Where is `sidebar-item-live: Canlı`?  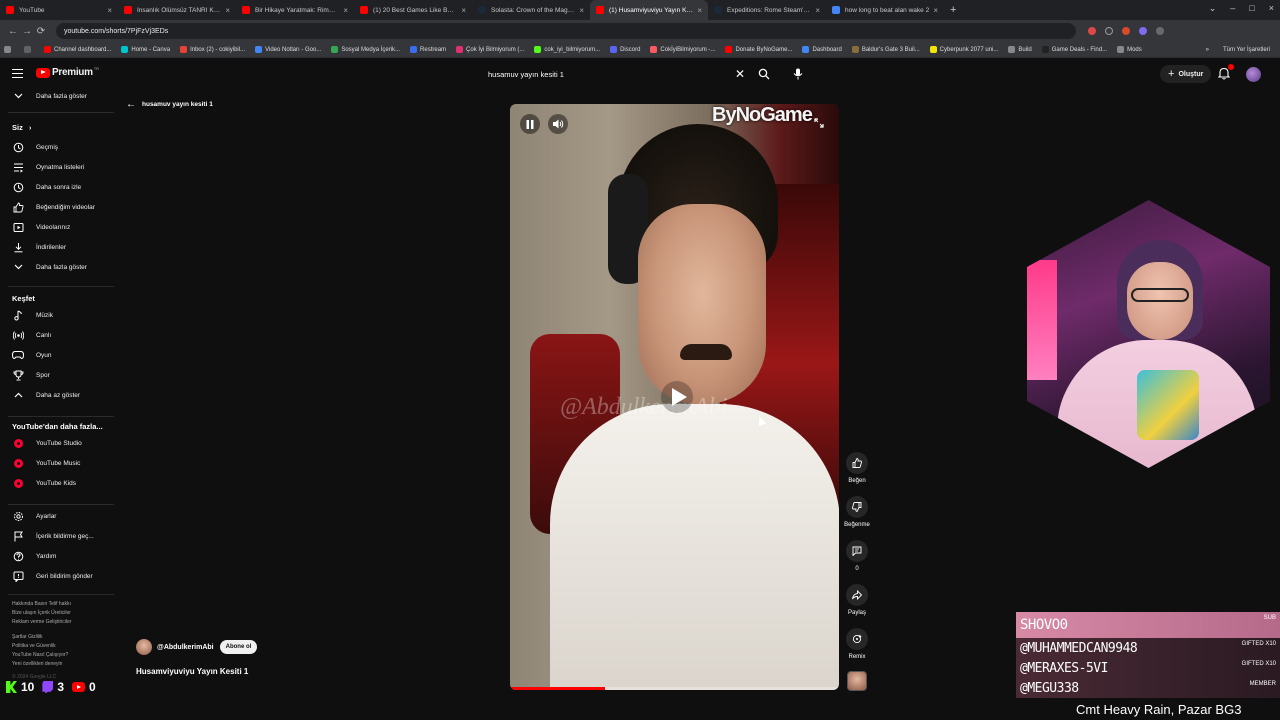 sidebar-item-live: Canlı is located at coordinates (31, 335).